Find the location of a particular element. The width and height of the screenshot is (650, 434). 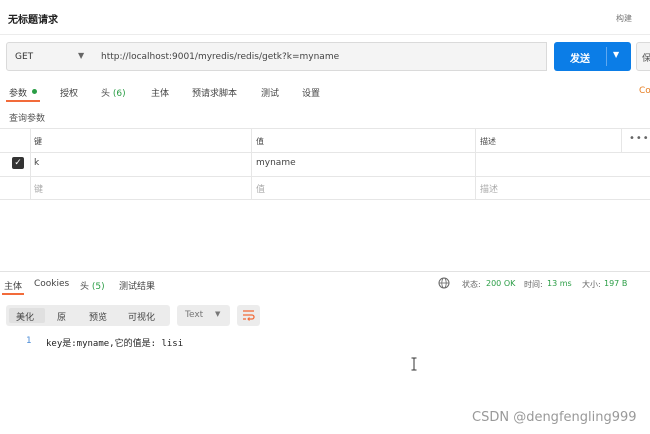

query-params-label: 查询参数 is located at coordinates (27, 119).